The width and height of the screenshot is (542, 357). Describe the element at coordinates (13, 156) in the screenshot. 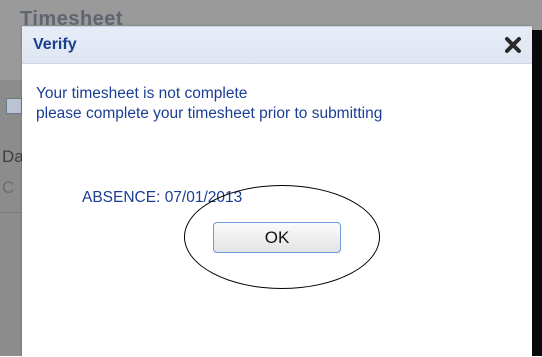

I see `background-label: Da` at that location.